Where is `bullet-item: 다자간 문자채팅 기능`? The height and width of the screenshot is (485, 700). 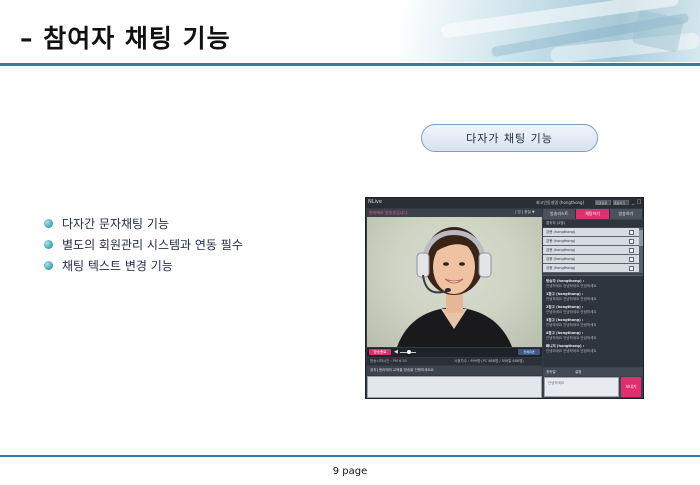
bullet-item: 다자간 문자채팅 기능 is located at coordinates (143, 223).